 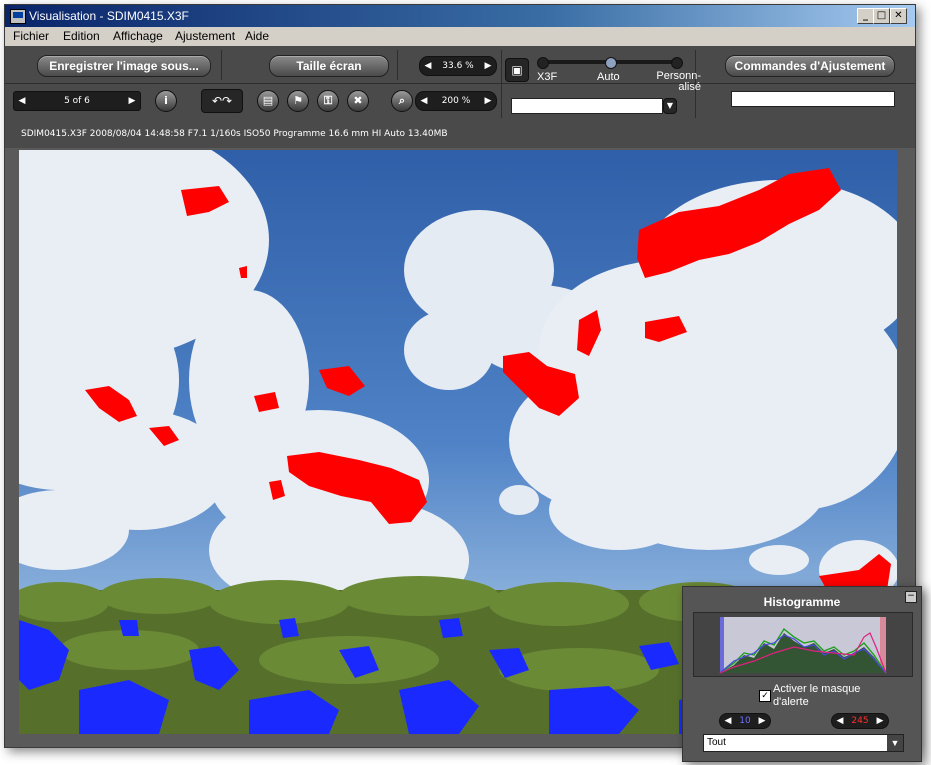 What do you see at coordinates (765, 696) in the screenshot?
I see `alert-mask-checkbox: ✓` at bounding box center [765, 696].